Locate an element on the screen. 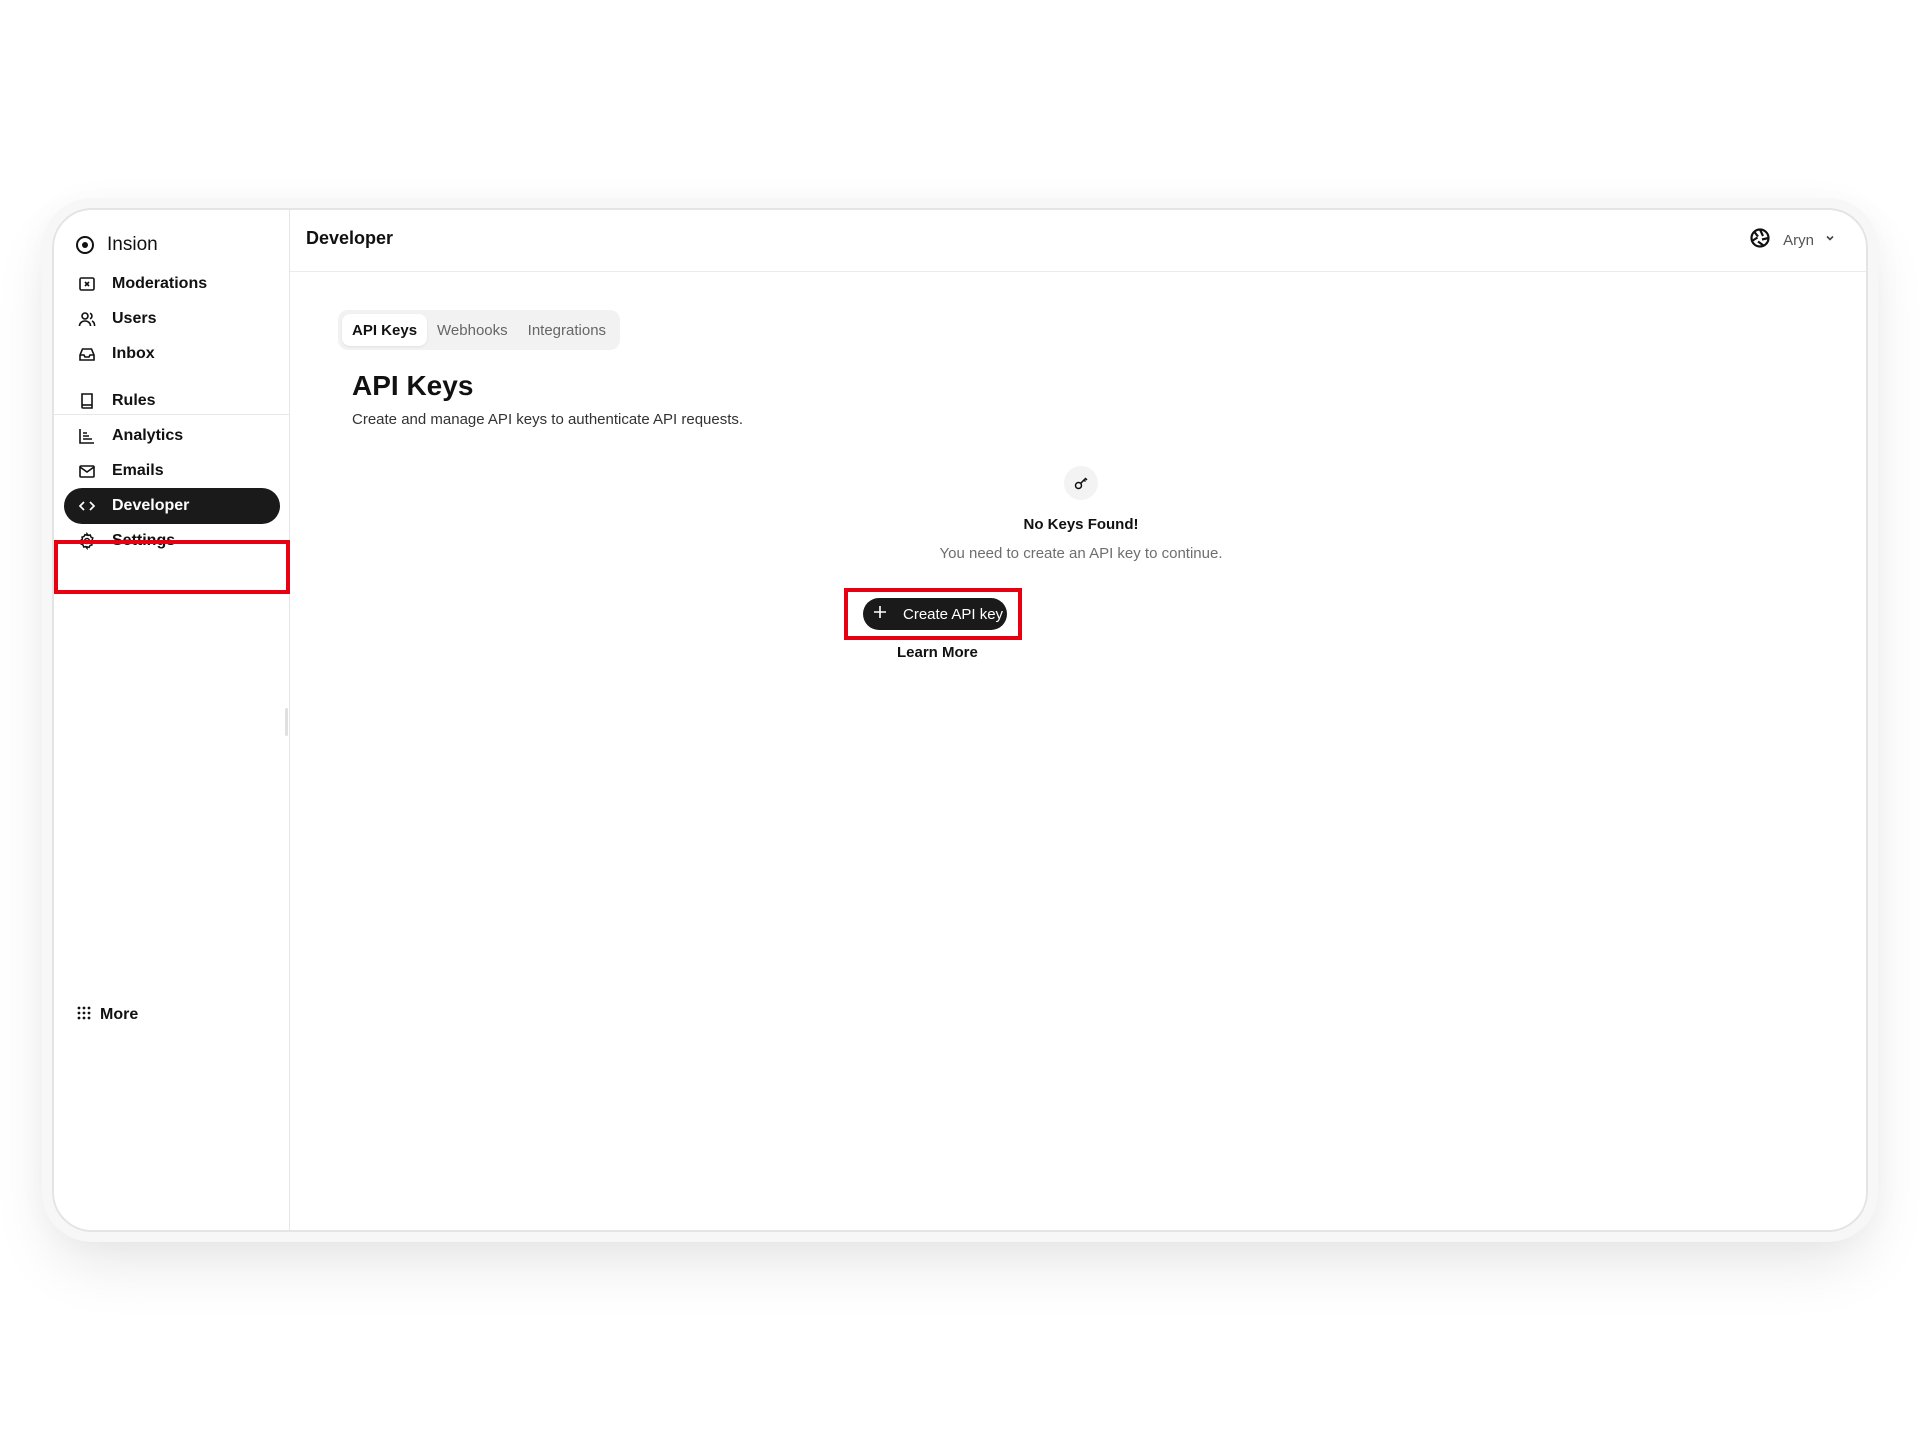 This screenshot has height=1440, width=1920. tab-webhooks: Webhooks is located at coordinates (472, 330).